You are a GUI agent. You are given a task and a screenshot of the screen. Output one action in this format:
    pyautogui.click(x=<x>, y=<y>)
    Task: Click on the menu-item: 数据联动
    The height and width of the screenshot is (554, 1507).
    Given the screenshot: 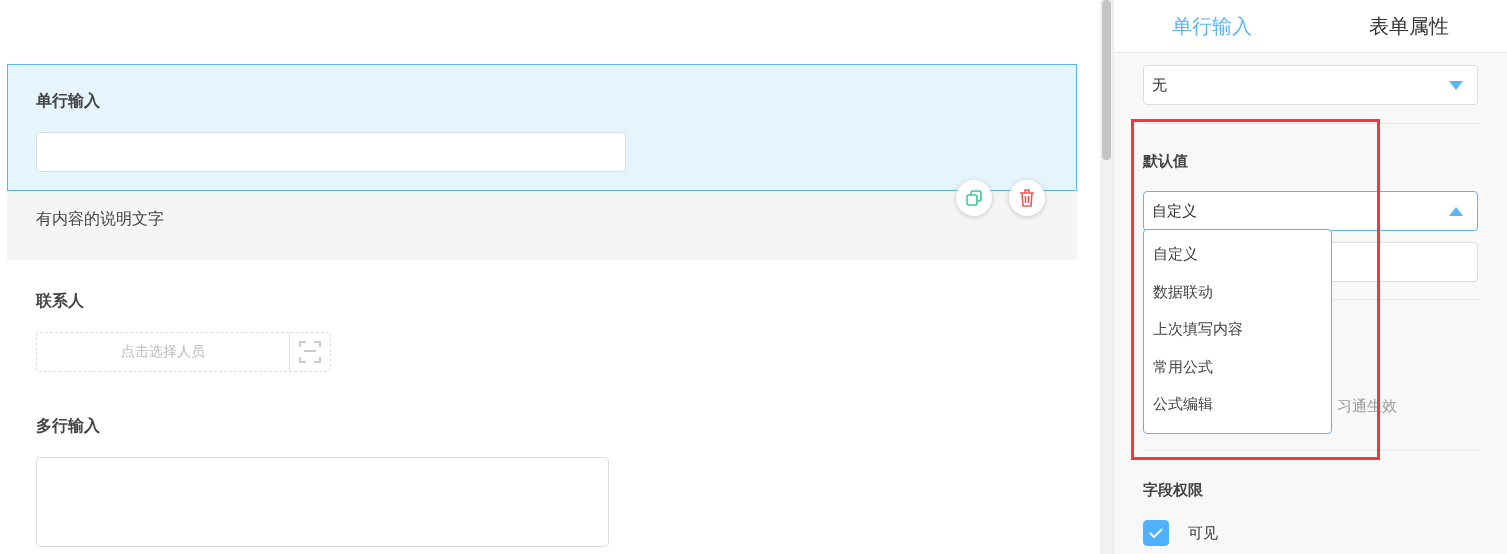 What is the action you would take?
    pyautogui.click(x=1237, y=292)
    